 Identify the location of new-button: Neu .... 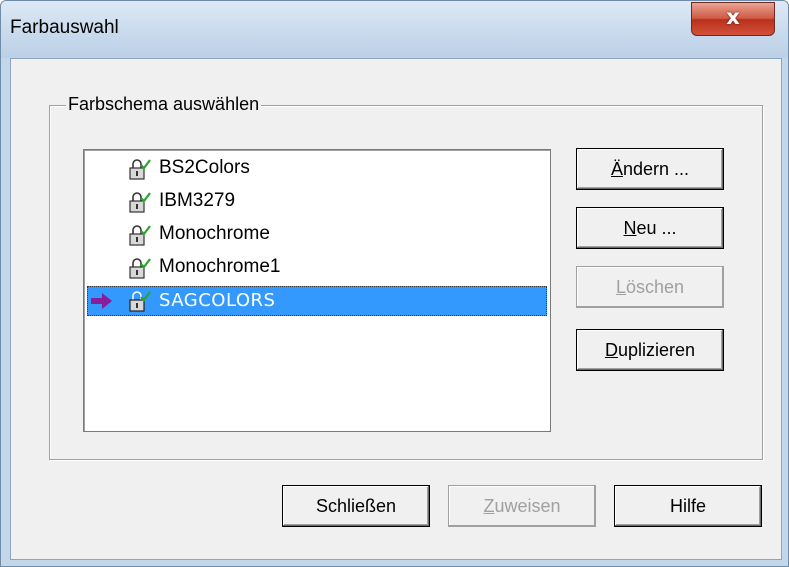
(650, 228).